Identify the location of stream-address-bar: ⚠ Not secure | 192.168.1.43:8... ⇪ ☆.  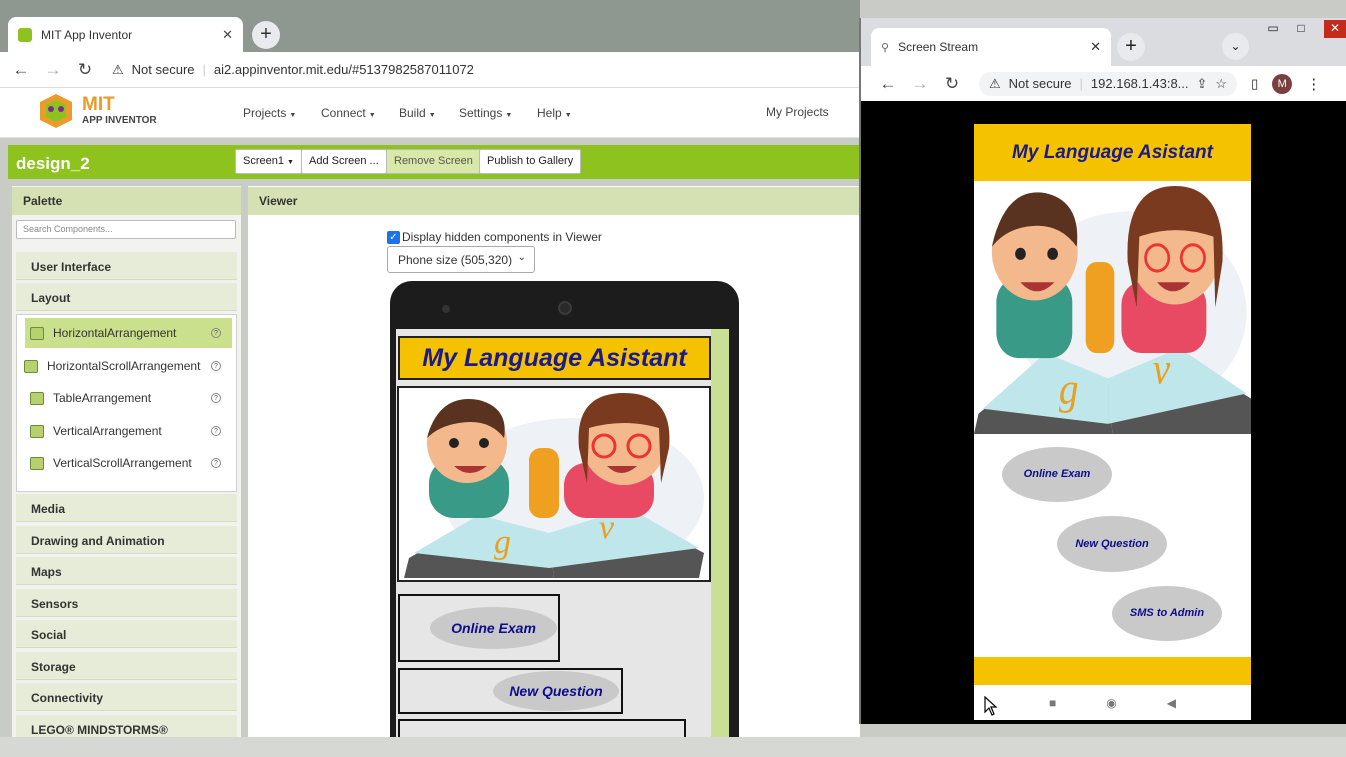
(1108, 83).